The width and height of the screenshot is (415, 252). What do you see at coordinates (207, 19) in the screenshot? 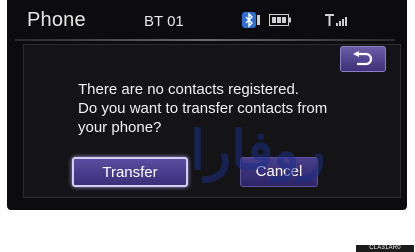
I see `header-bar: Phone BT 01` at bounding box center [207, 19].